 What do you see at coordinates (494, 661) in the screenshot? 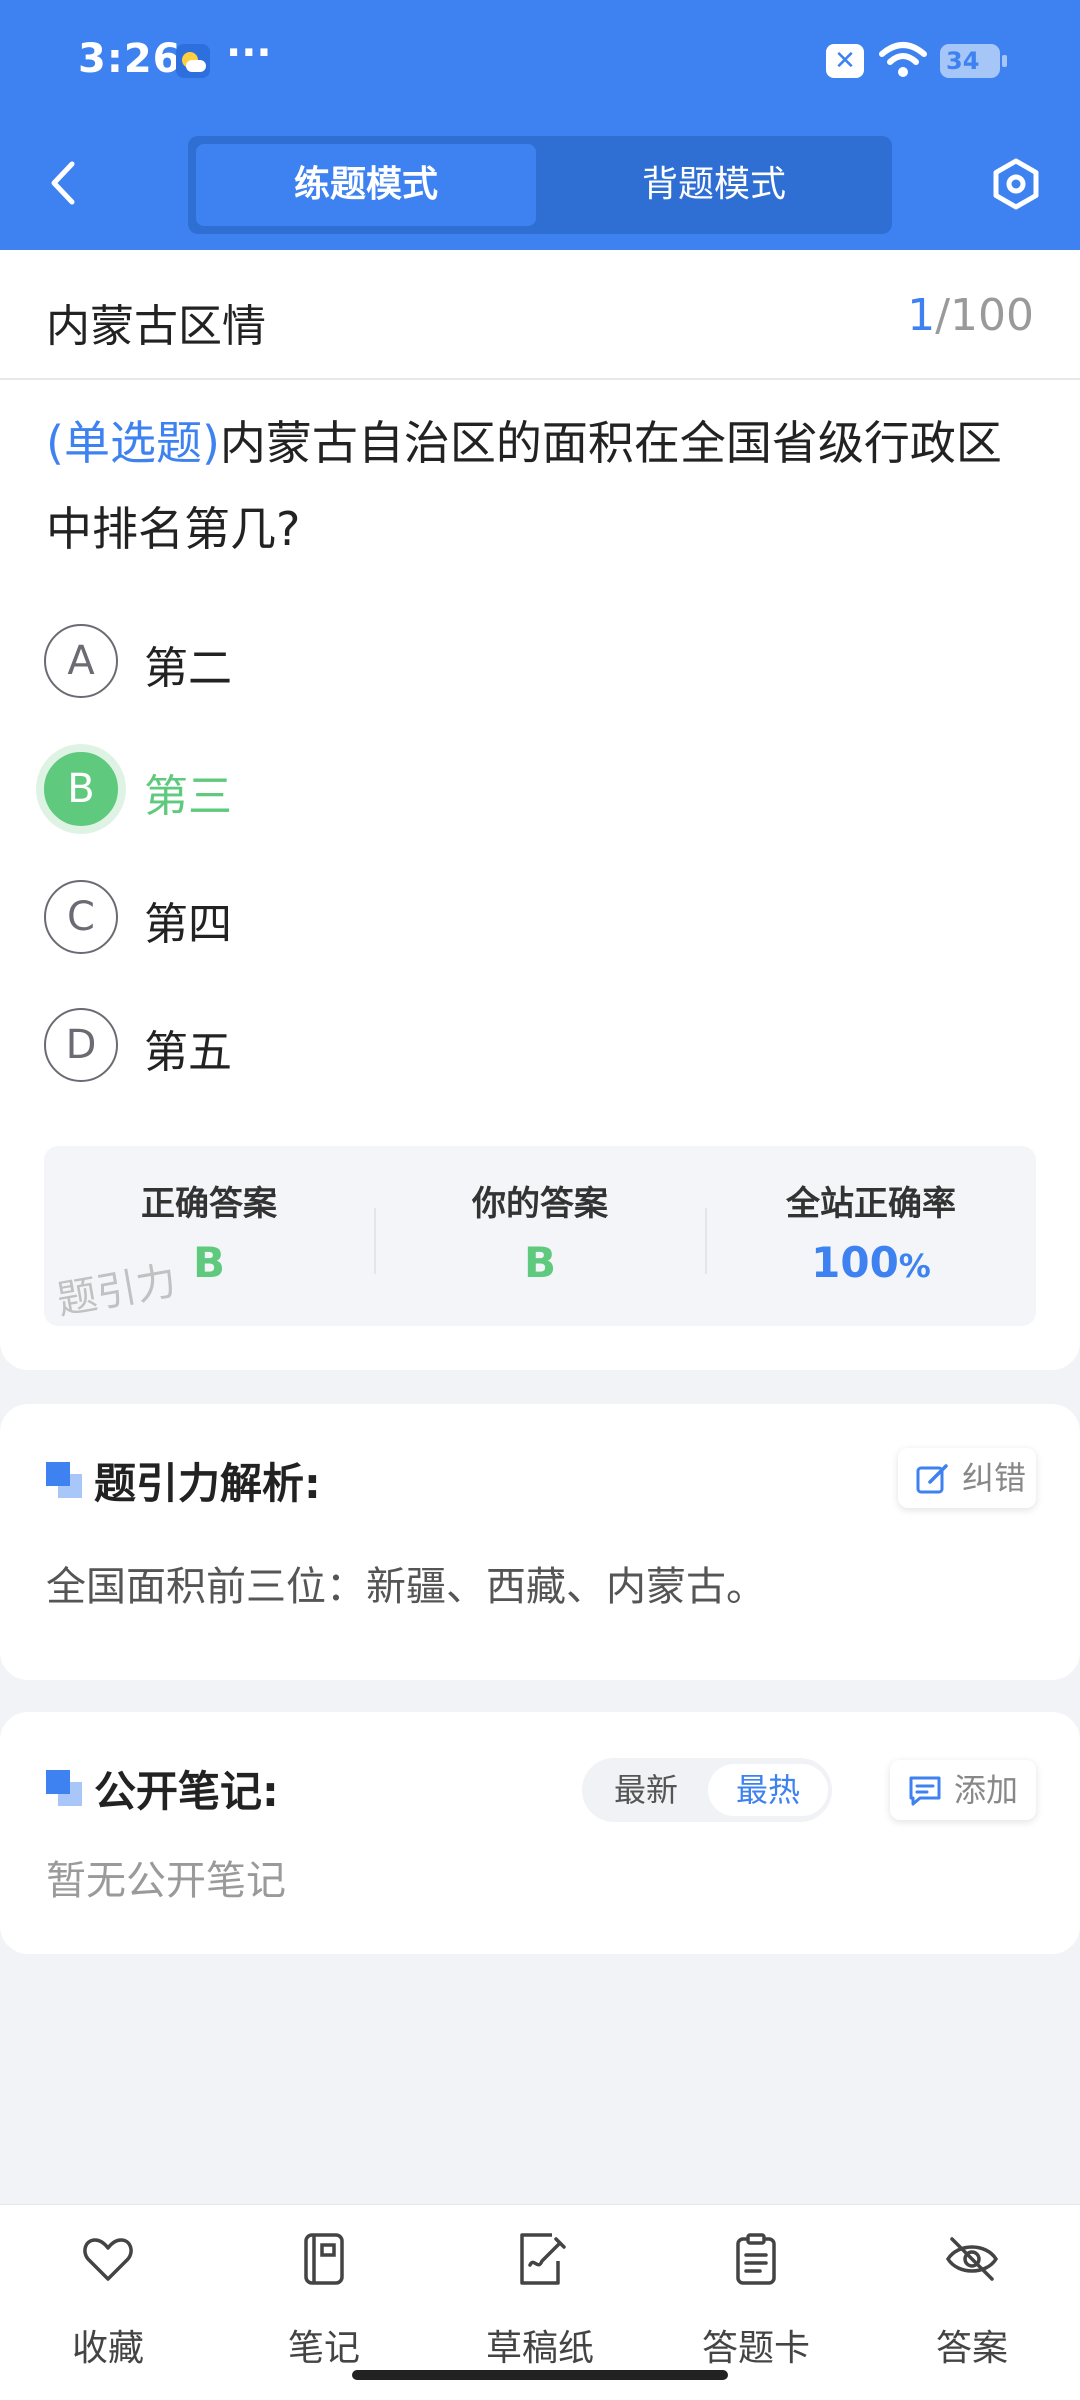
I see `option-a: A 第二` at bounding box center [494, 661].